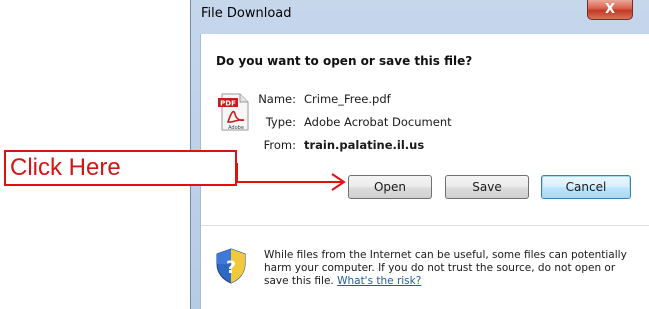 This screenshot has height=309, width=649. I want to click on arrow-icon, so click(291, 177).